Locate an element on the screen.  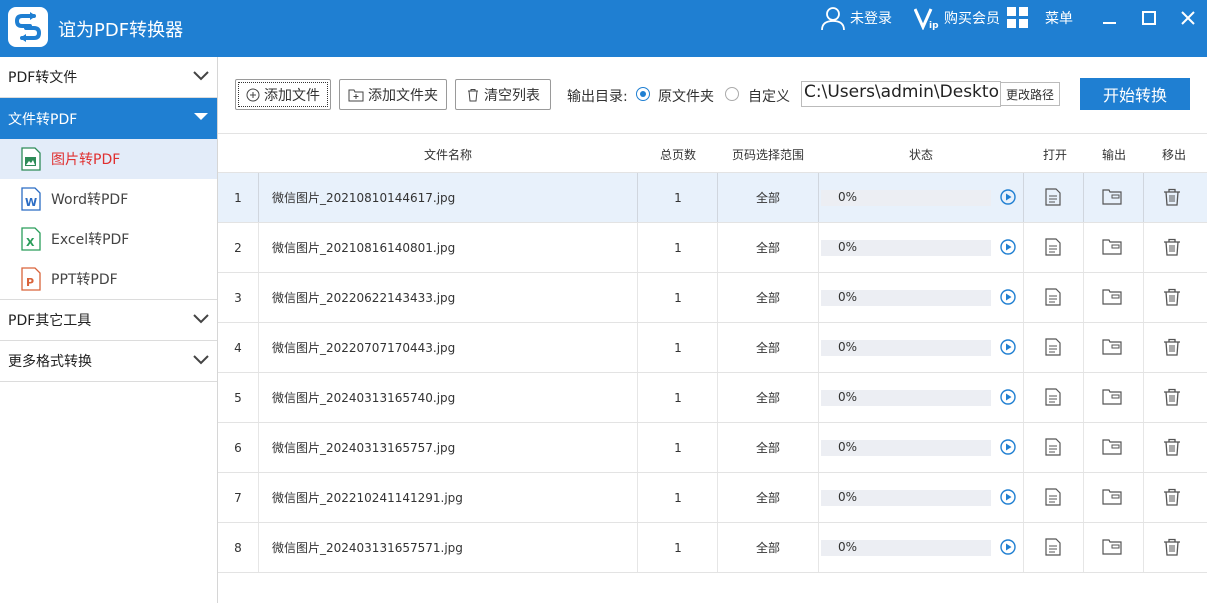
table-header: 文件名称 总页数 页码选择范围 状态 打开 输出 移出 is located at coordinates (712, 153).